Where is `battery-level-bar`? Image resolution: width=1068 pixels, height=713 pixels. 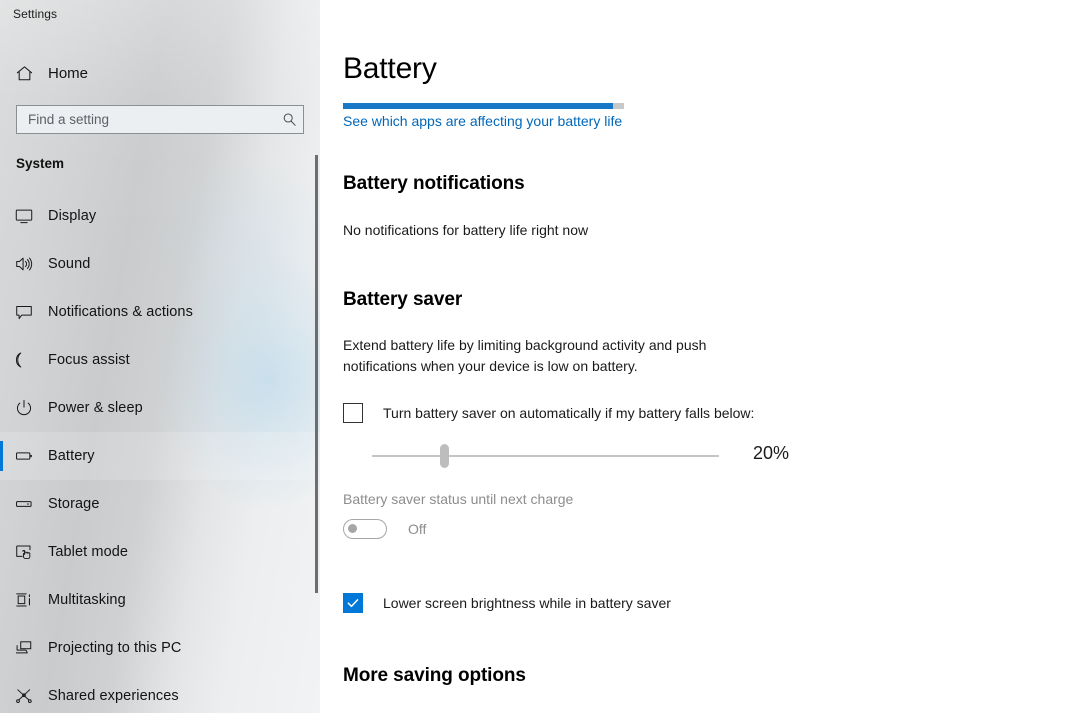
battery-level-bar is located at coordinates (483, 106).